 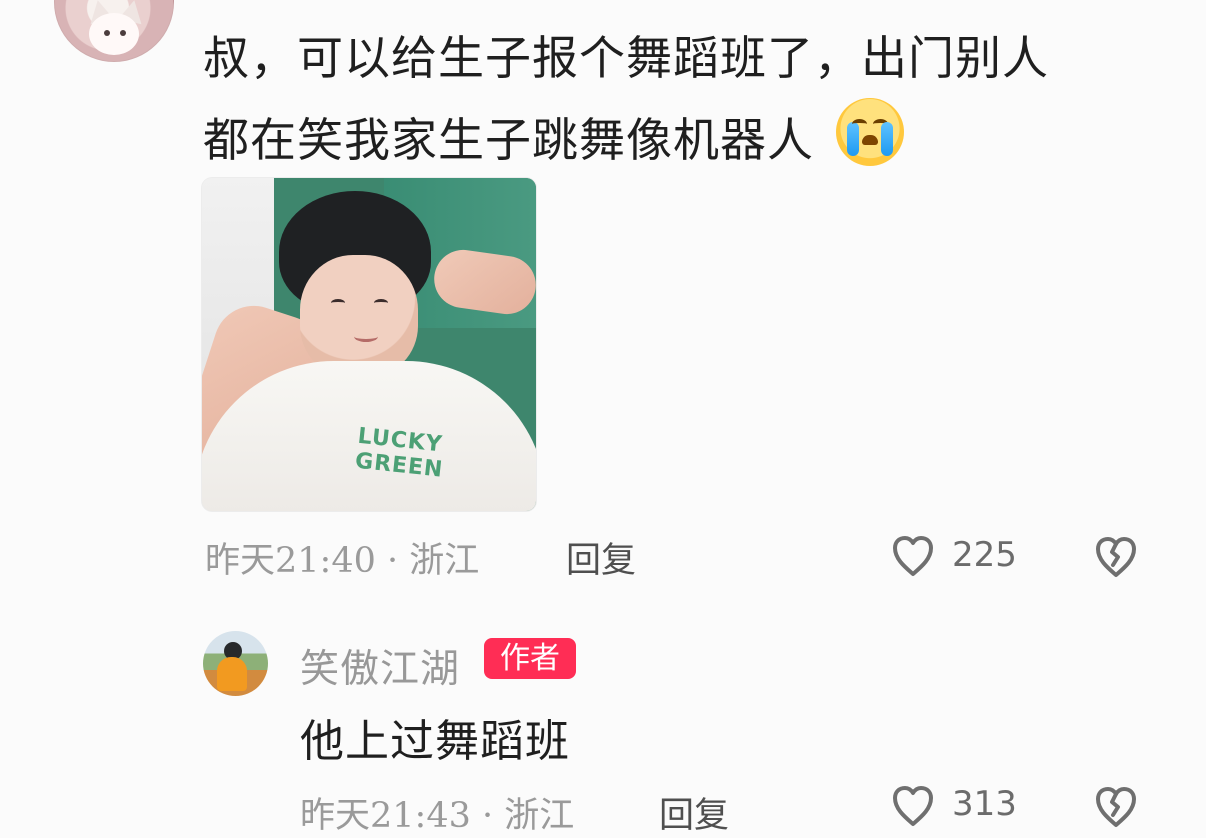 What do you see at coordinates (694, 812) in the screenshot?
I see `reply-reply-button: 回复` at bounding box center [694, 812].